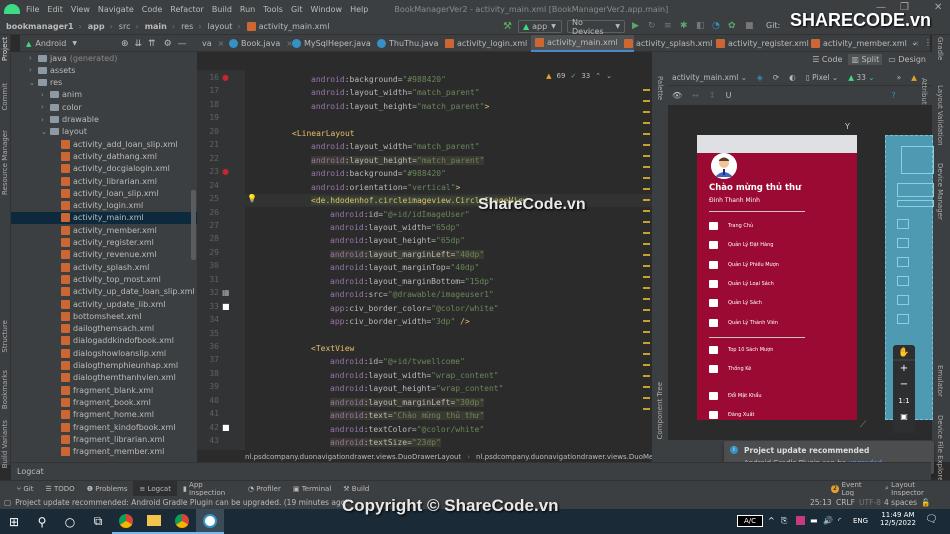 This screenshot has width=950, height=534. I want to click on tree-folder-assets: › assets, so click(104, 70).